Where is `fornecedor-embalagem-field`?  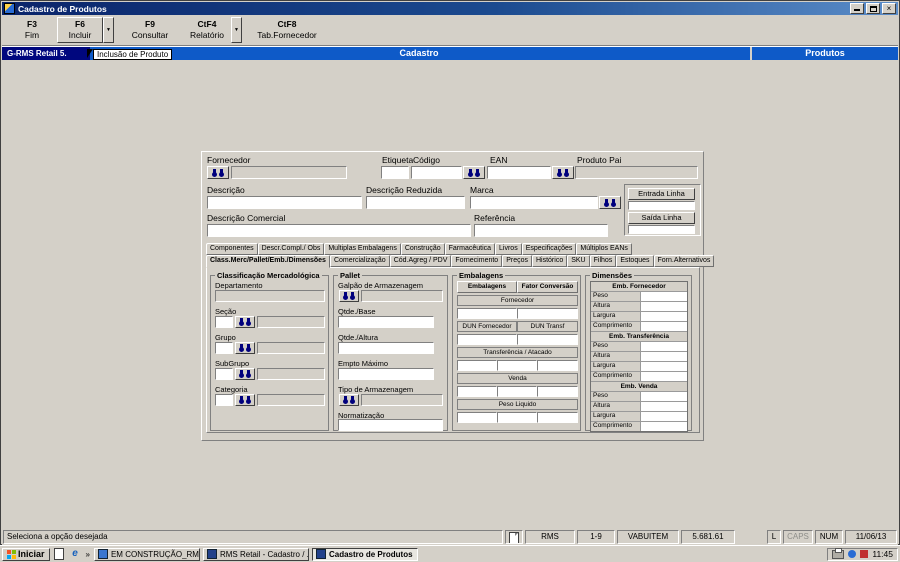
fornecedor-embalagem-field is located at coordinates (487, 313).